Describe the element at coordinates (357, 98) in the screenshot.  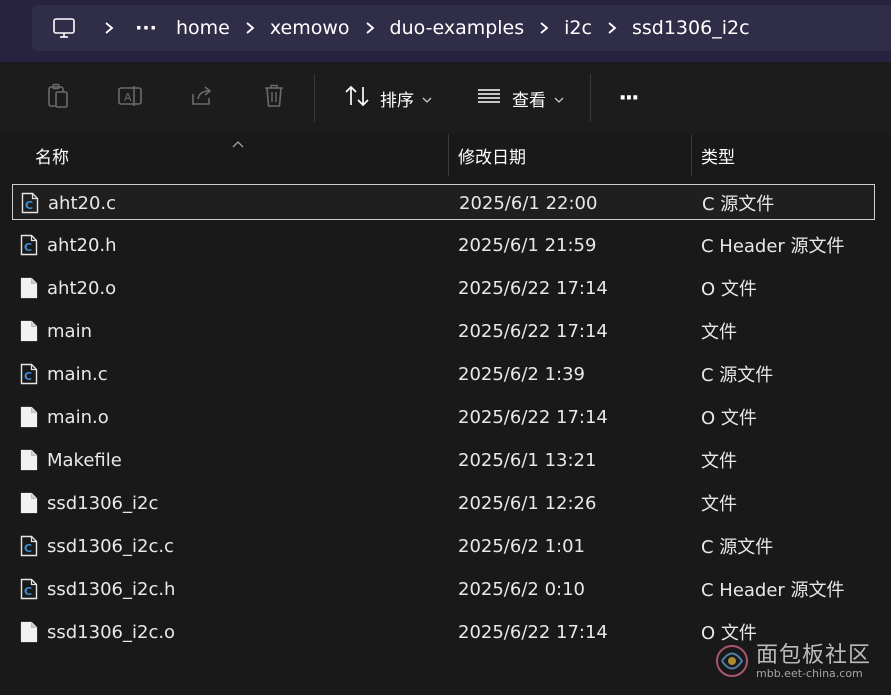
I see `sort-icon` at that location.